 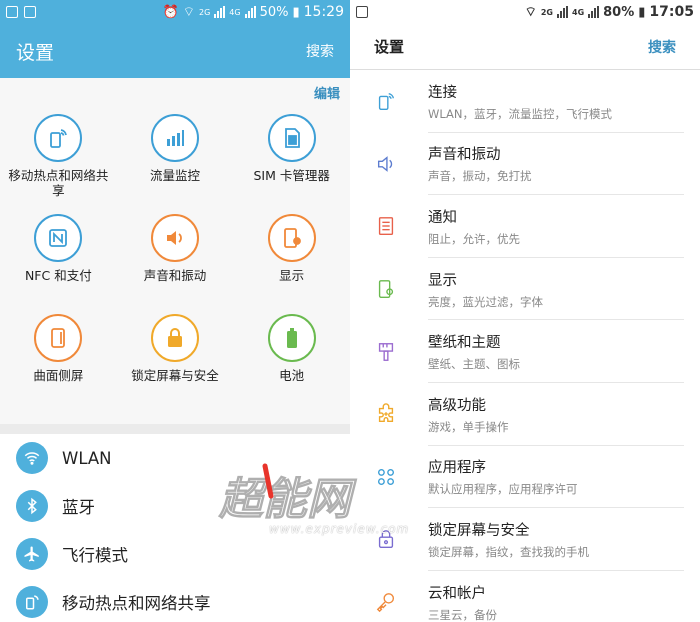 What do you see at coordinates (174, 138) in the screenshot?
I see `data-usage-icon` at bounding box center [174, 138].